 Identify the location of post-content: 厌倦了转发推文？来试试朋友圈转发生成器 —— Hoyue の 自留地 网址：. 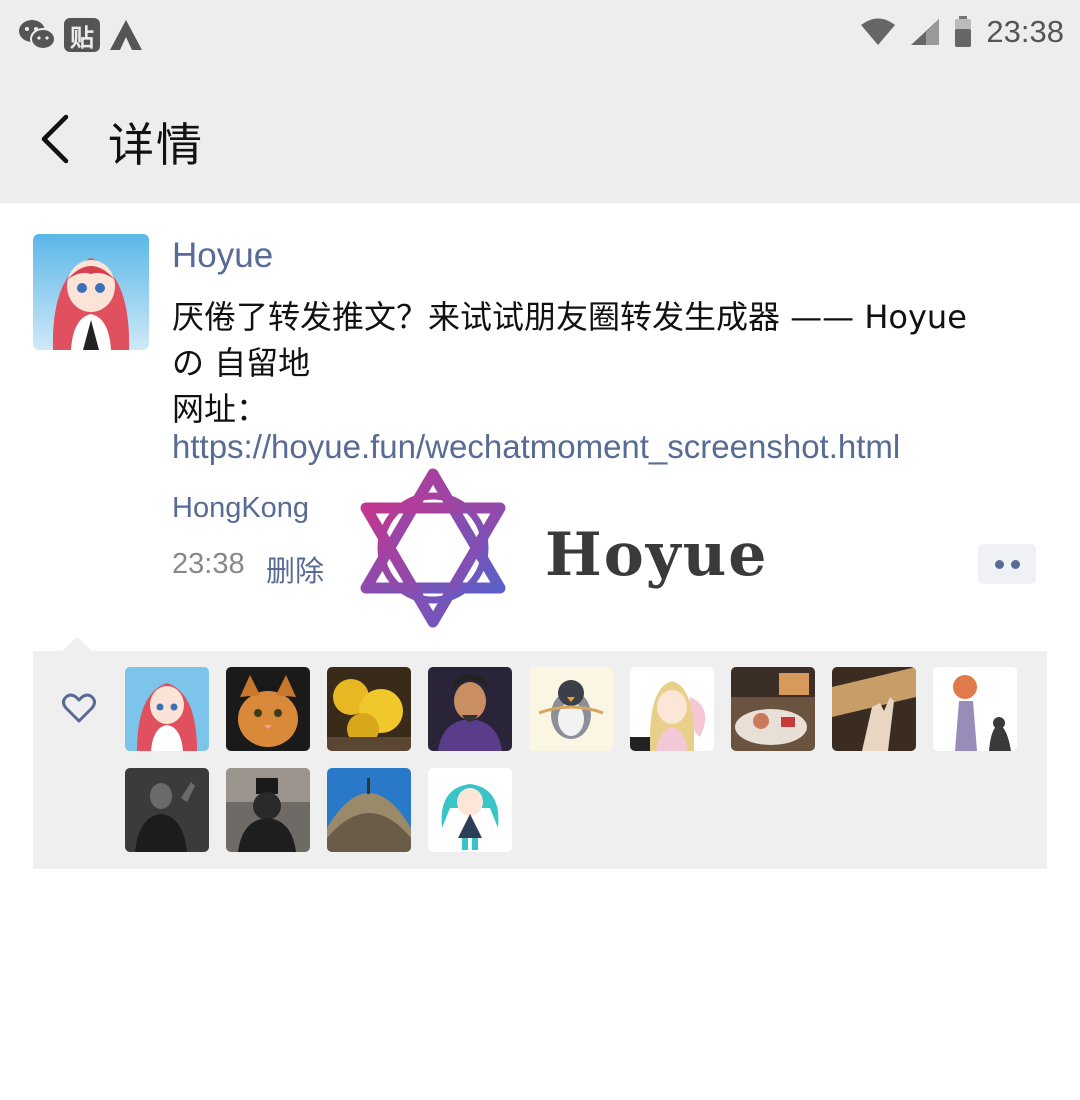
(607, 363).